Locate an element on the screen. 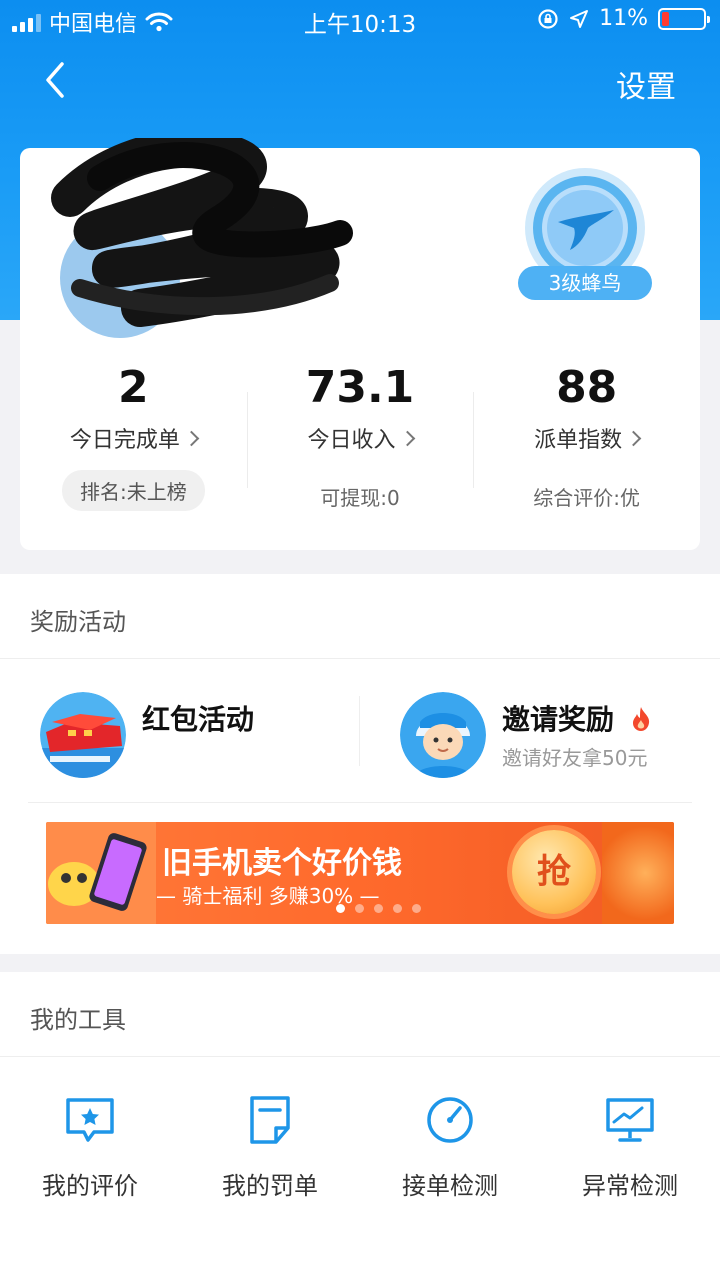  stat-completed-orders: 2 今日完成单 排名:未上榜 is located at coordinates (133, 438).